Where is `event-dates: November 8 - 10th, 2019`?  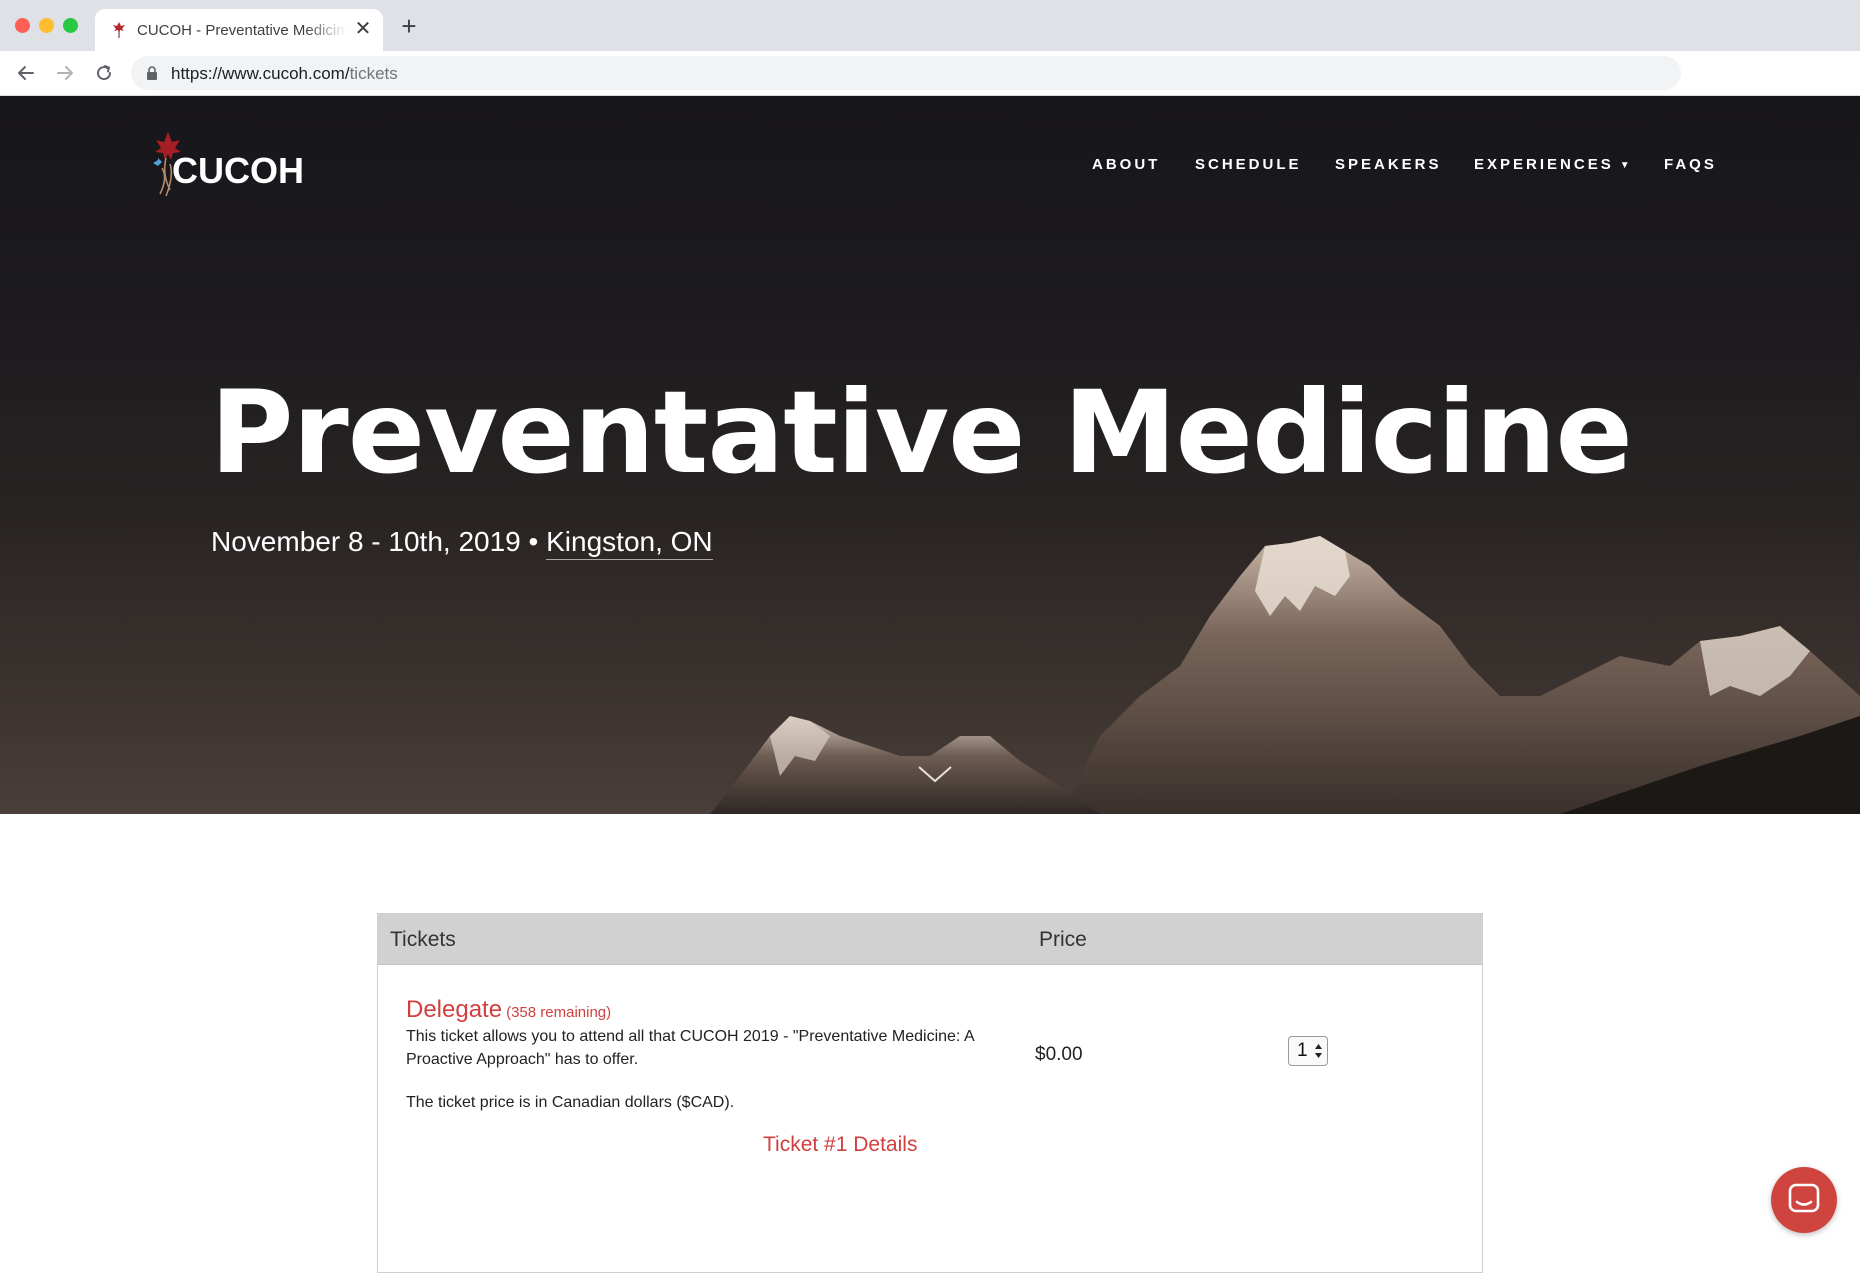 event-dates: November 8 - 10th, 2019 is located at coordinates (366, 541).